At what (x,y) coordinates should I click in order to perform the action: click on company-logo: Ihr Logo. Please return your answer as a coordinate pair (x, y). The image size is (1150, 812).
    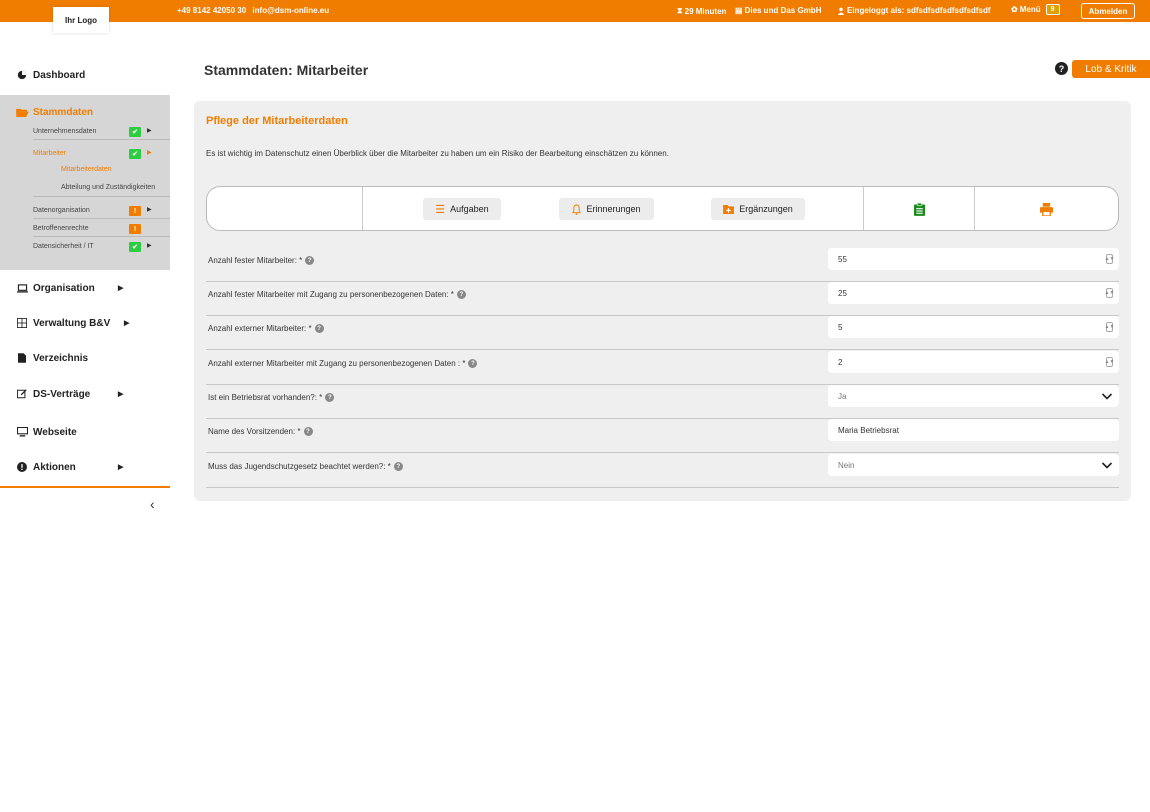
    Looking at the image, I should click on (81, 20).